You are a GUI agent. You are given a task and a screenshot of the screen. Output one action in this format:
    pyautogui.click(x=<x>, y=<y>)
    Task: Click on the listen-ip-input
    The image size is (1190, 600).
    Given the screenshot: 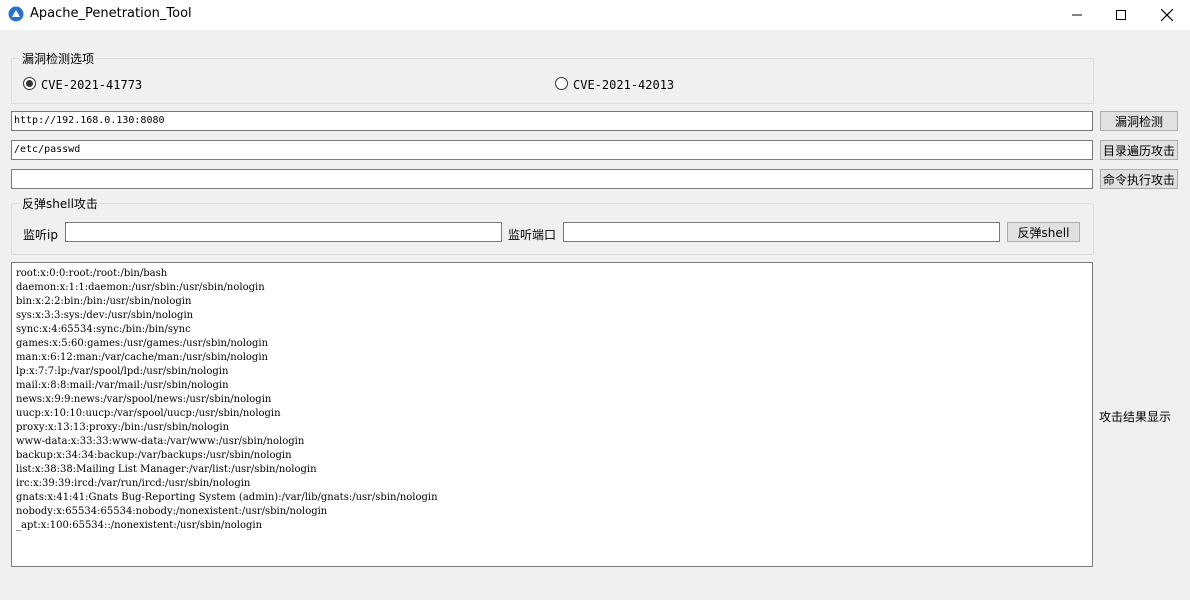 What is the action you would take?
    pyautogui.click(x=283, y=232)
    